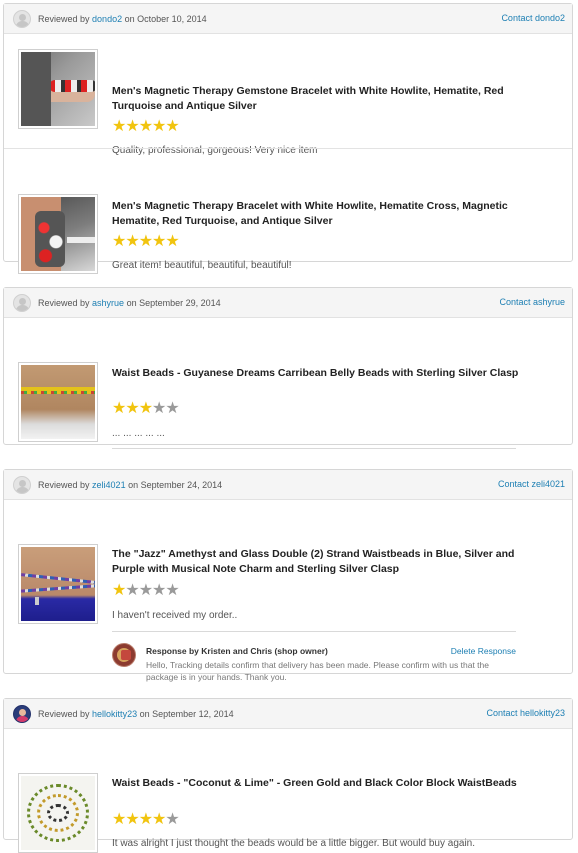 This screenshot has height=853, width=578. Describe the element at coordinates (175, 615) in the screenshot. I see `review-text: I haven't received my order..` at that location.